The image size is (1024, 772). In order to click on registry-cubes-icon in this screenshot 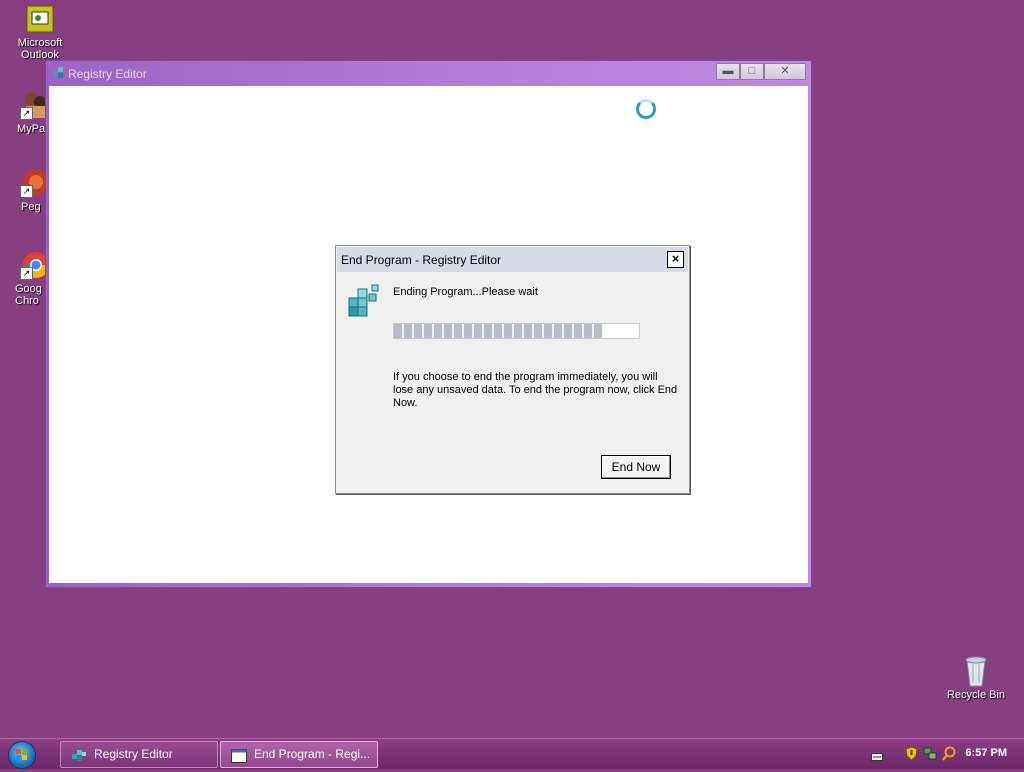, I will do `click(364, 301)`.